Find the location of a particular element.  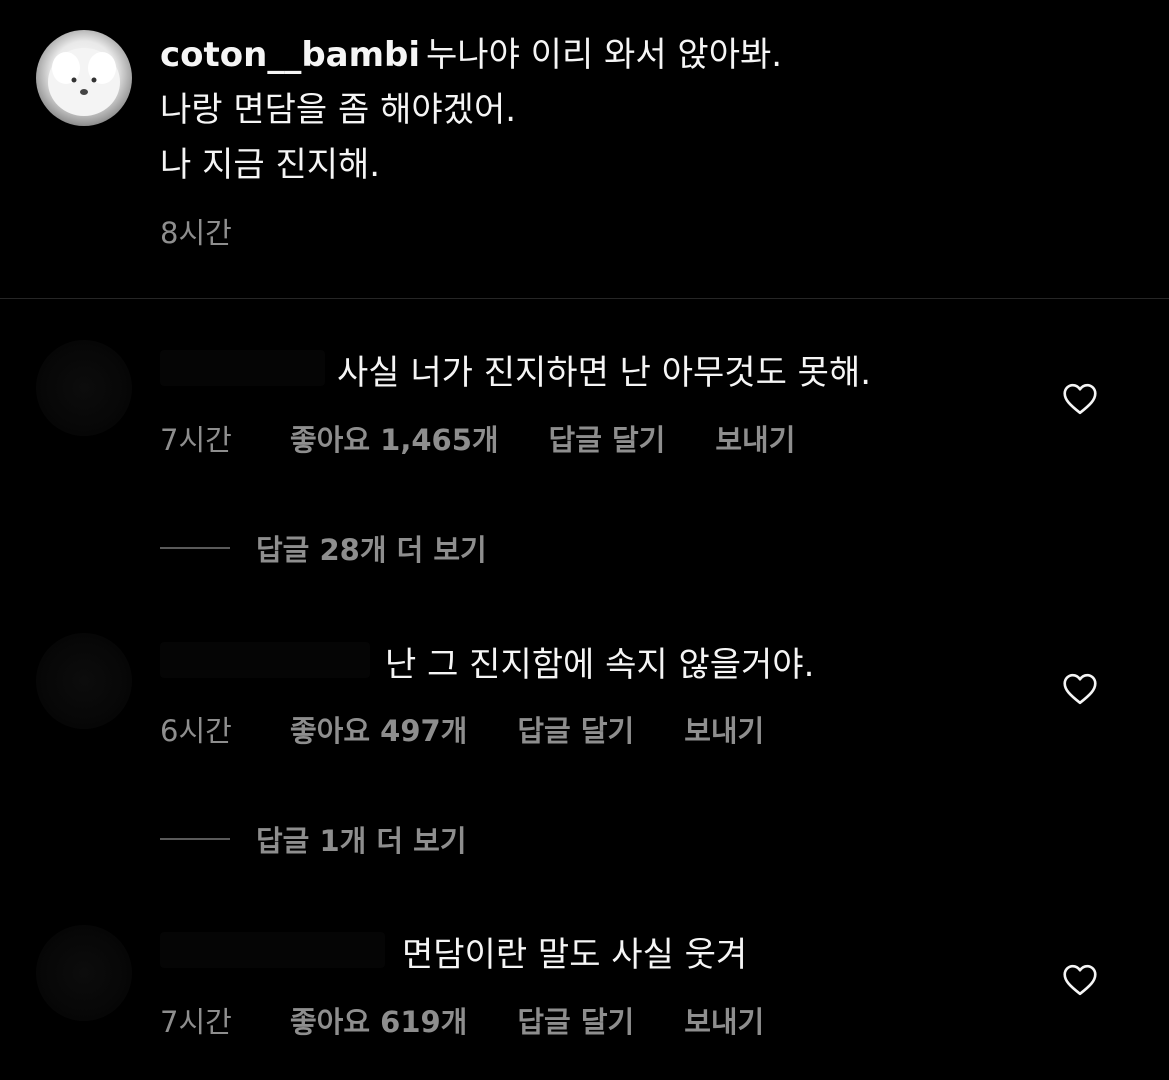

comment-meta: 7시간 좋아요 1,465개 답글 달기 보내기 is located at coordinates (477, 438).